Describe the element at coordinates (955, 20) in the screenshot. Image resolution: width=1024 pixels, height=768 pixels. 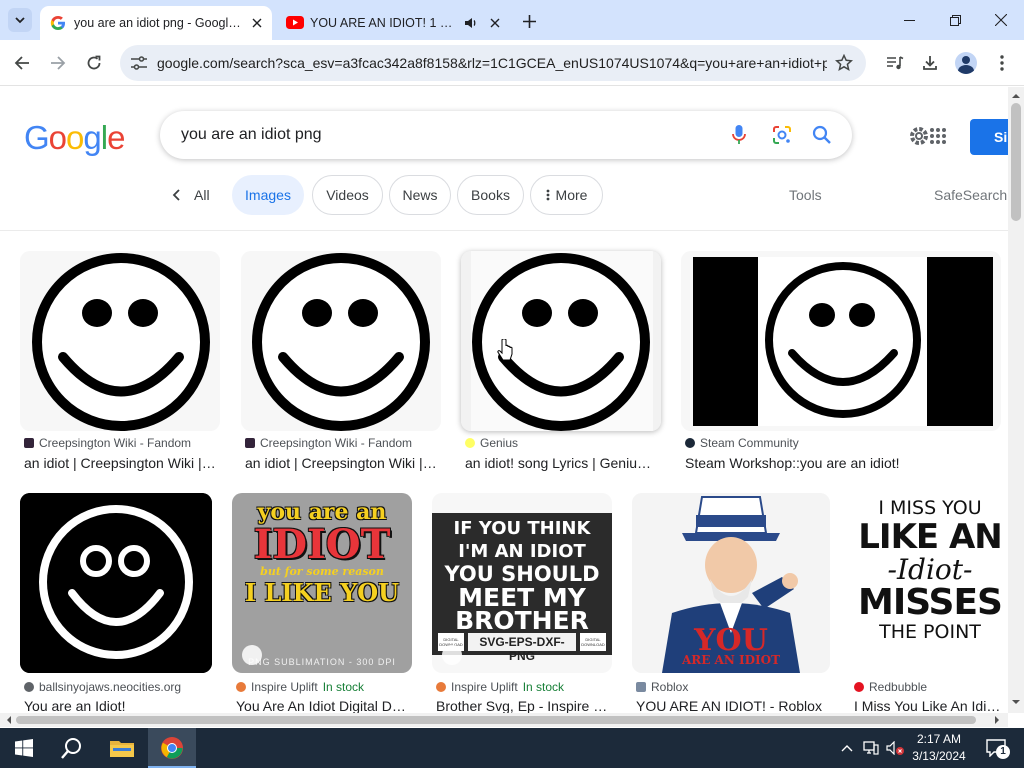
I see `restore-button` at that location.